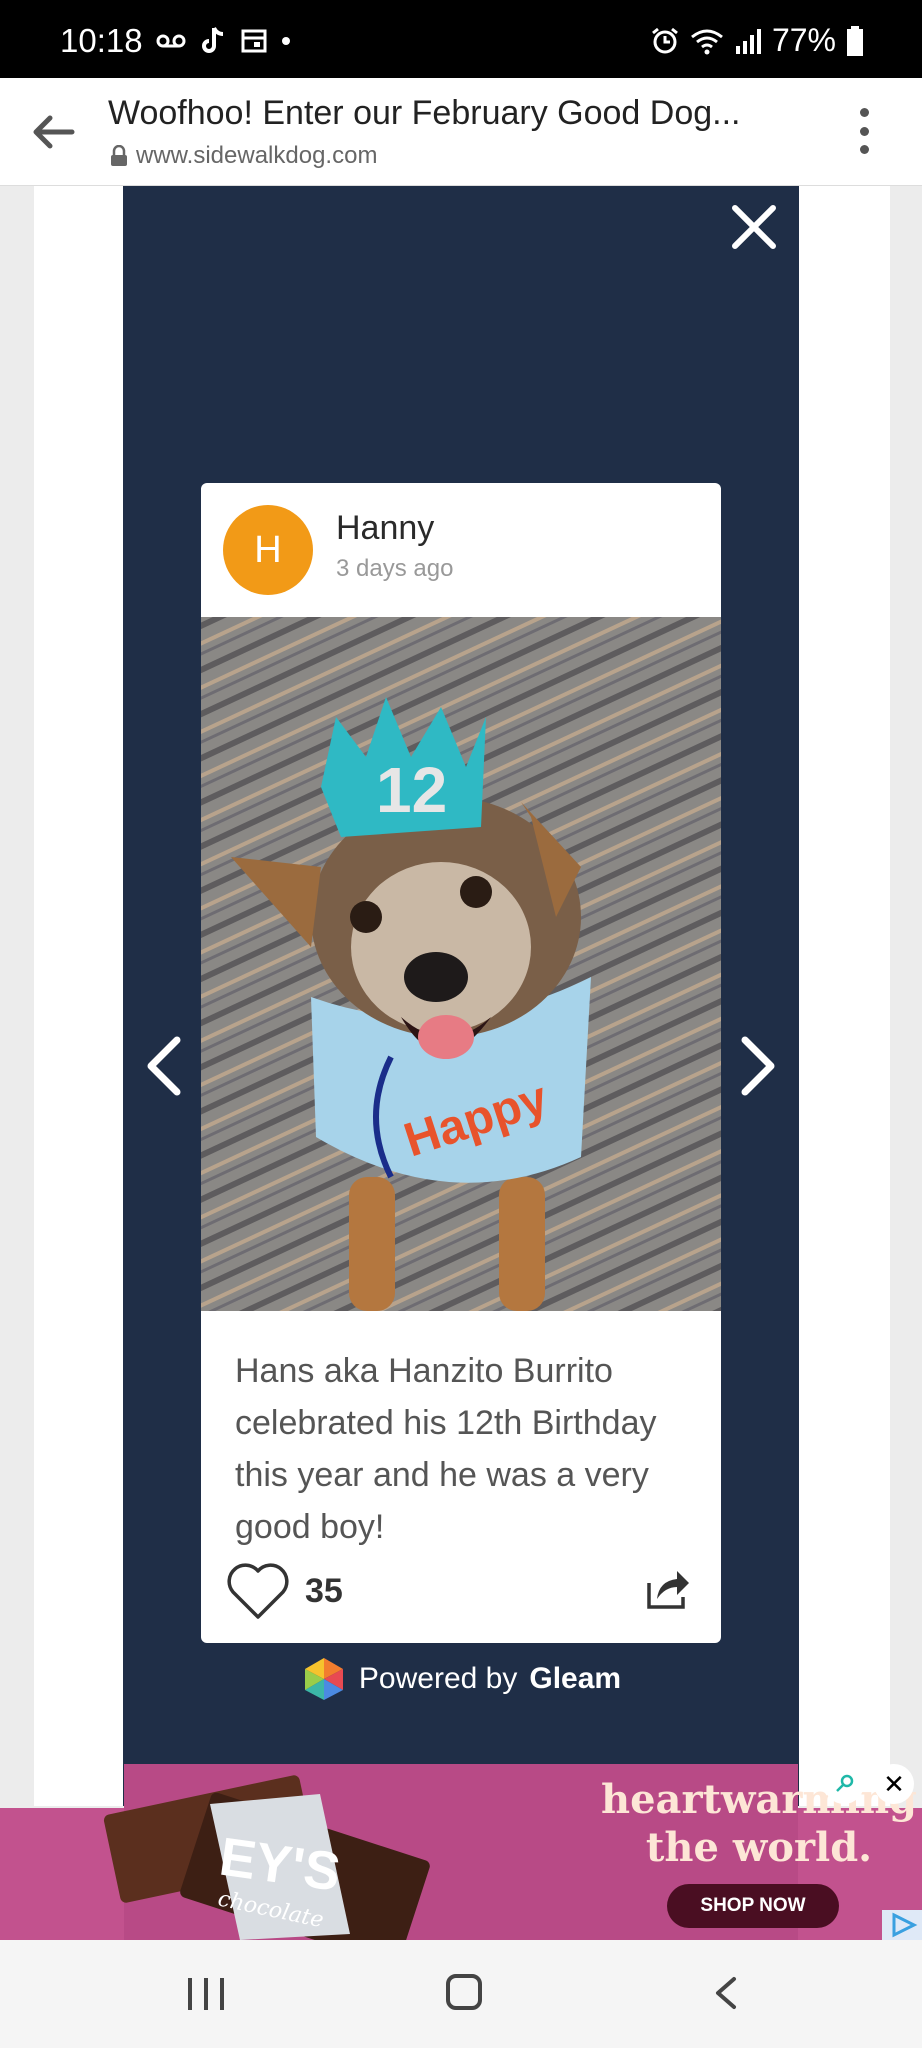 Image resolution: width=922 pixels, height=2048 pixels. I want to click on overflow-menu-icon, so click(864, 131).